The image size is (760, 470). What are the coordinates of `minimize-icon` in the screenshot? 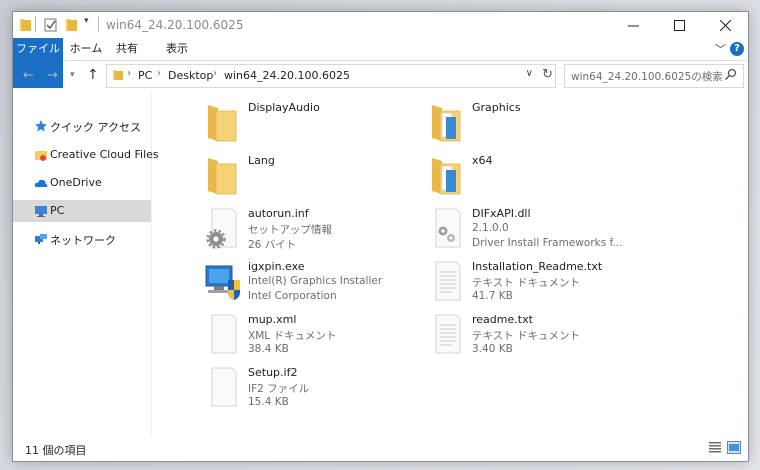 It's located at (633, 25).